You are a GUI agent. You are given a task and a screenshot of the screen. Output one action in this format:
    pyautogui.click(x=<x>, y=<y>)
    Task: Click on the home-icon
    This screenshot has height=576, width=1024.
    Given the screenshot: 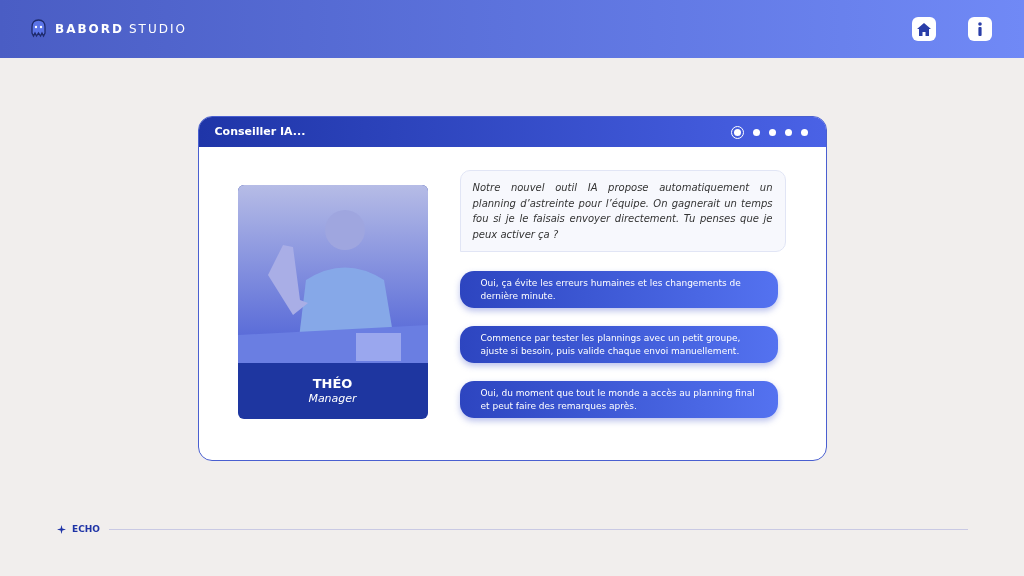 What is the action you would take?
    pyautogui.click(x=924, y=29)
    